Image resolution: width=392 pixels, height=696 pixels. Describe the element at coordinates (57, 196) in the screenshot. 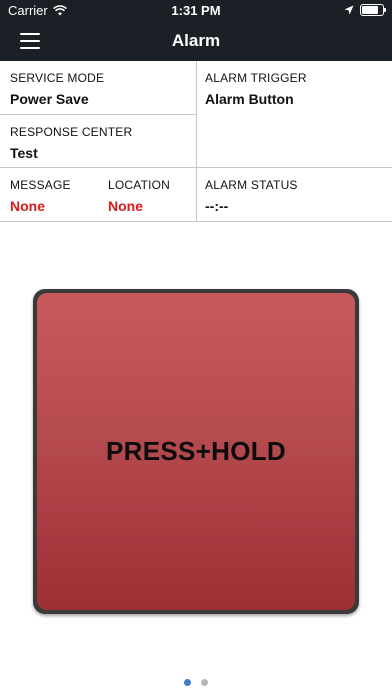

I see `message-field: MESSAGE None` at that location.